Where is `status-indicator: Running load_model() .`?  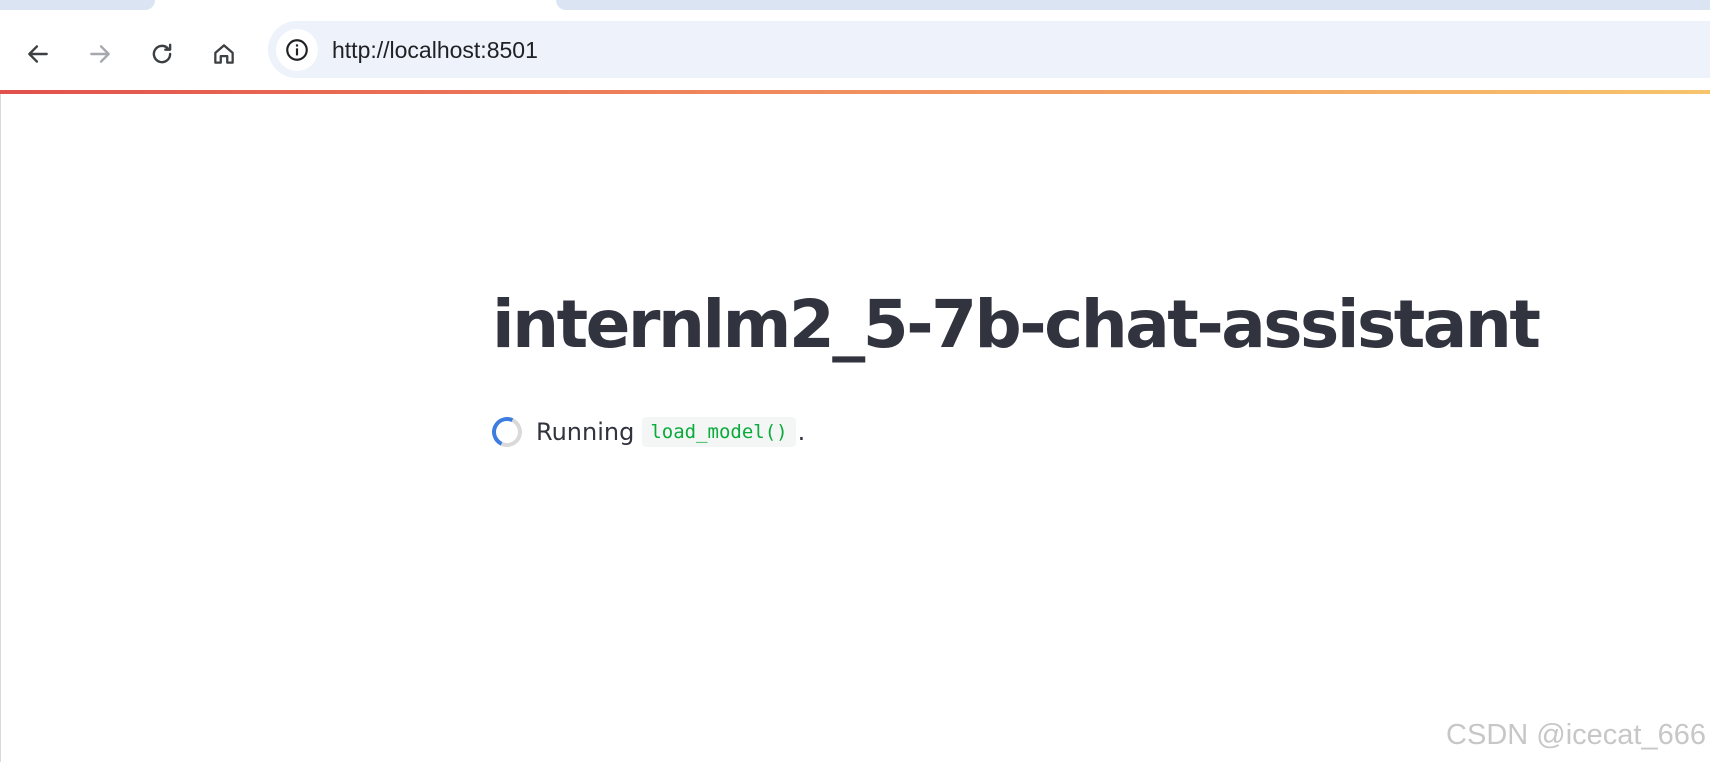
status-indicator: Running load_model() . is located at coordinates (646, 432).